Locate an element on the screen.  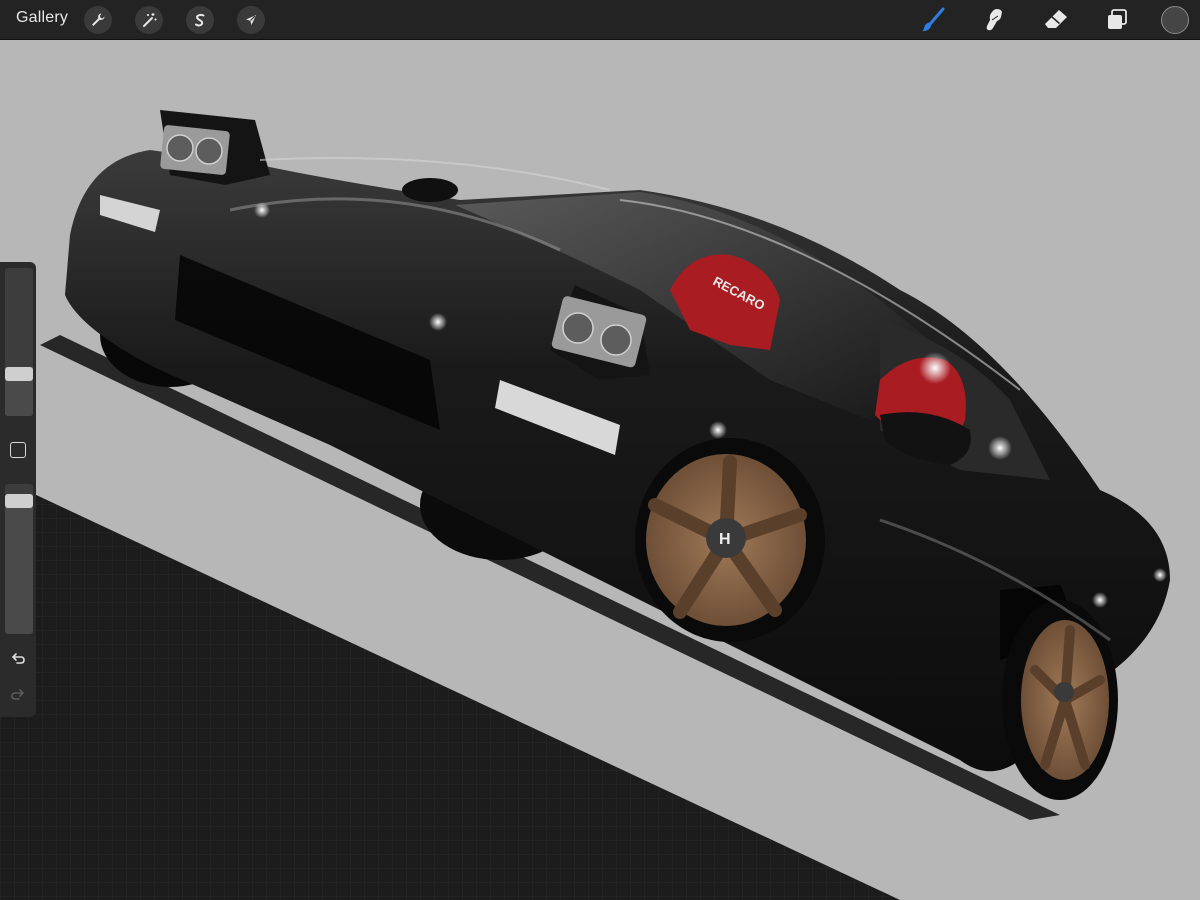
transform-button is located at coordinates (251, 20).